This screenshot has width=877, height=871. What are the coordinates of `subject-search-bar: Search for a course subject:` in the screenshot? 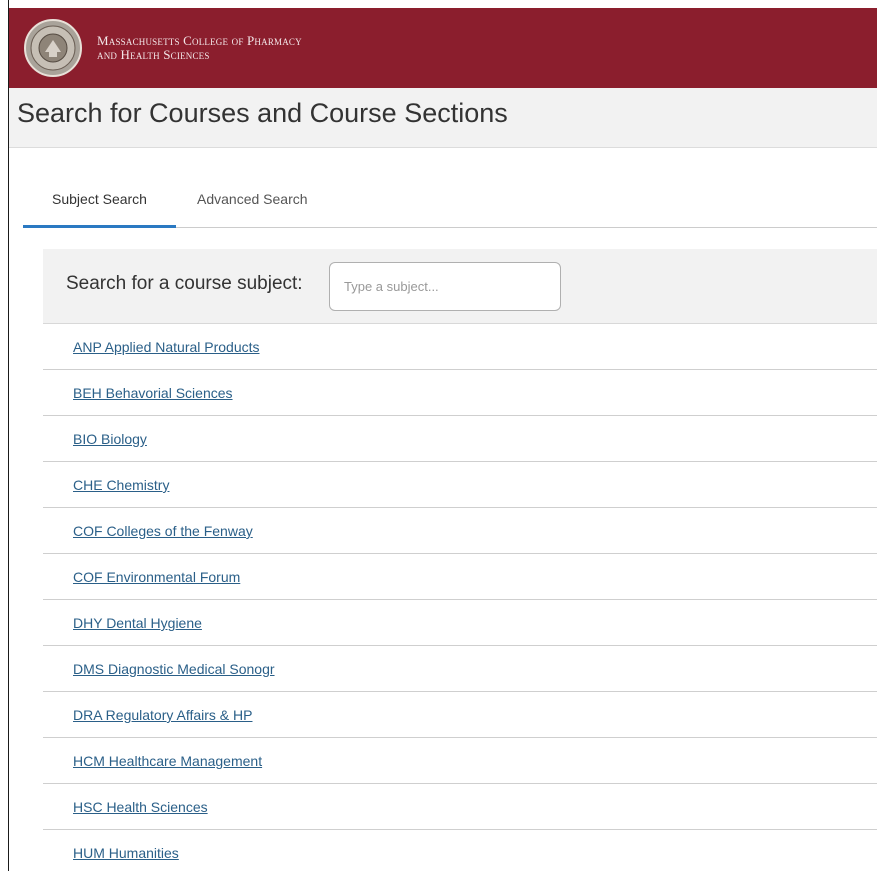 It's located at (460, 286).